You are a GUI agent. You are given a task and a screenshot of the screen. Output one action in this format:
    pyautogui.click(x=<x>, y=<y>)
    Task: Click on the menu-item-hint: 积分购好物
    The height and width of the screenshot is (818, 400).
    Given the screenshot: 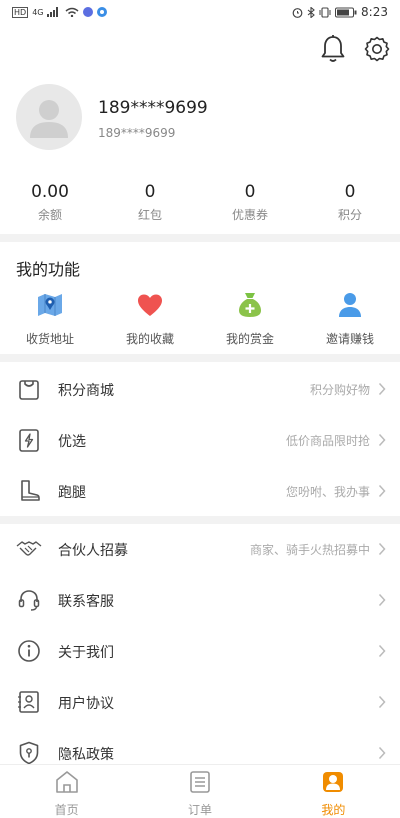 What is the action you would take?
    pyautogui.click(x=339, y=390)
    